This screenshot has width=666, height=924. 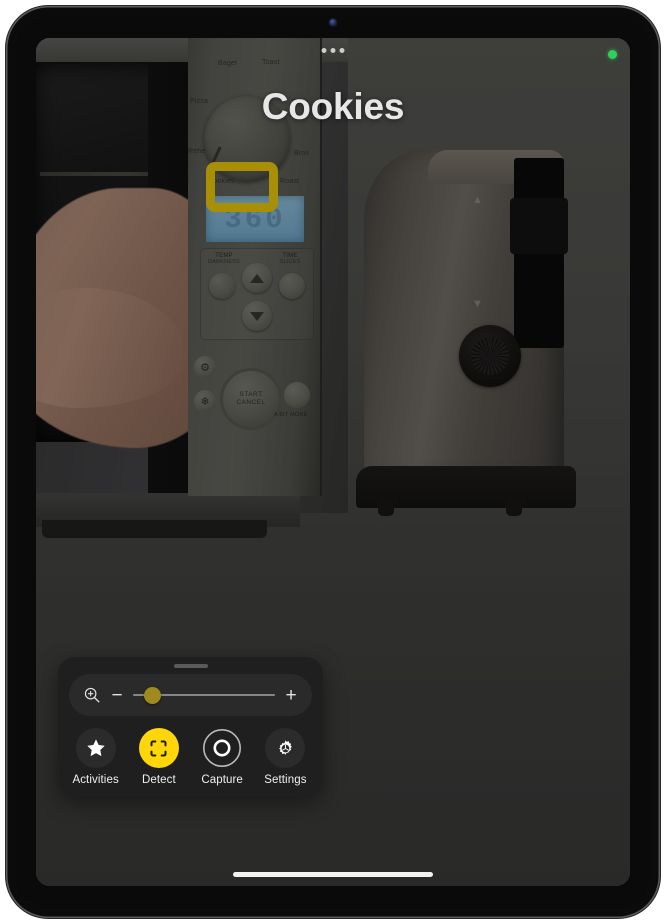 I want to click on oven-time-button, so click(x=292, y=286).